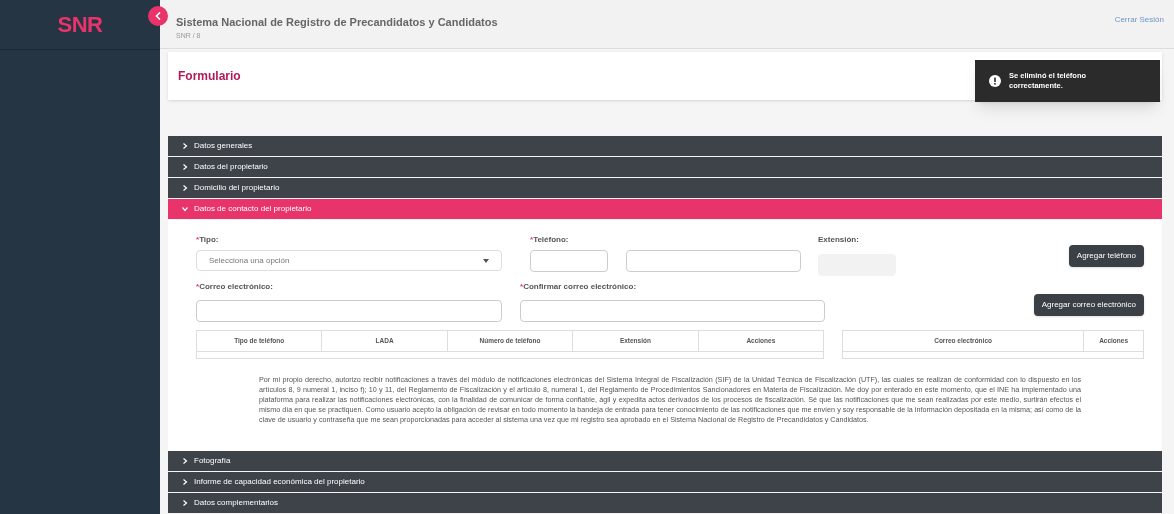  Describe the element at coordinates (349, 261) in the screenshot. I see `select-field: Selecciona una opción` at that location.